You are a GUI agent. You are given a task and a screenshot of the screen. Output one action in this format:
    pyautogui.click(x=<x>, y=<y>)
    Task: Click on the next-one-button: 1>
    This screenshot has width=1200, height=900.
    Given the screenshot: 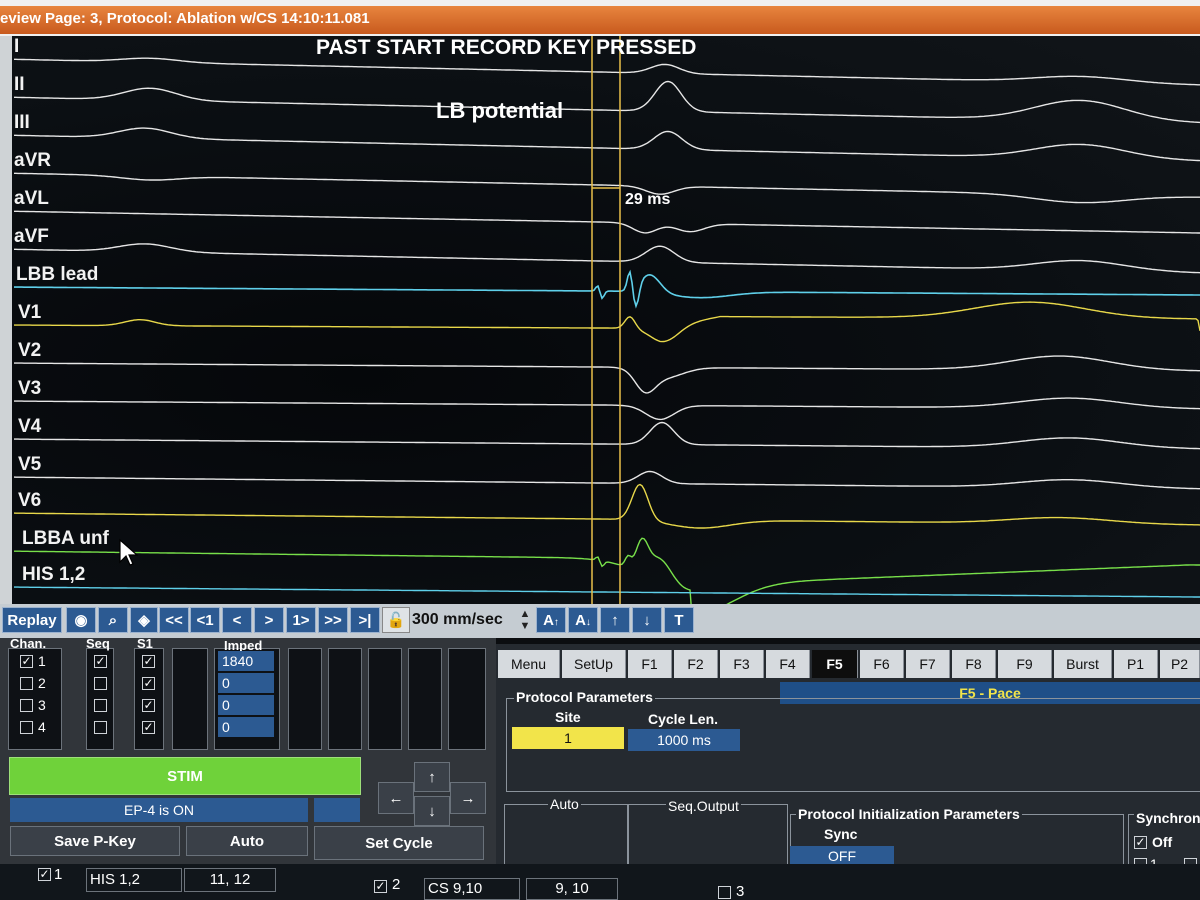 What is the action you would take?
    pyautogui.click(x=301, y=620)
    